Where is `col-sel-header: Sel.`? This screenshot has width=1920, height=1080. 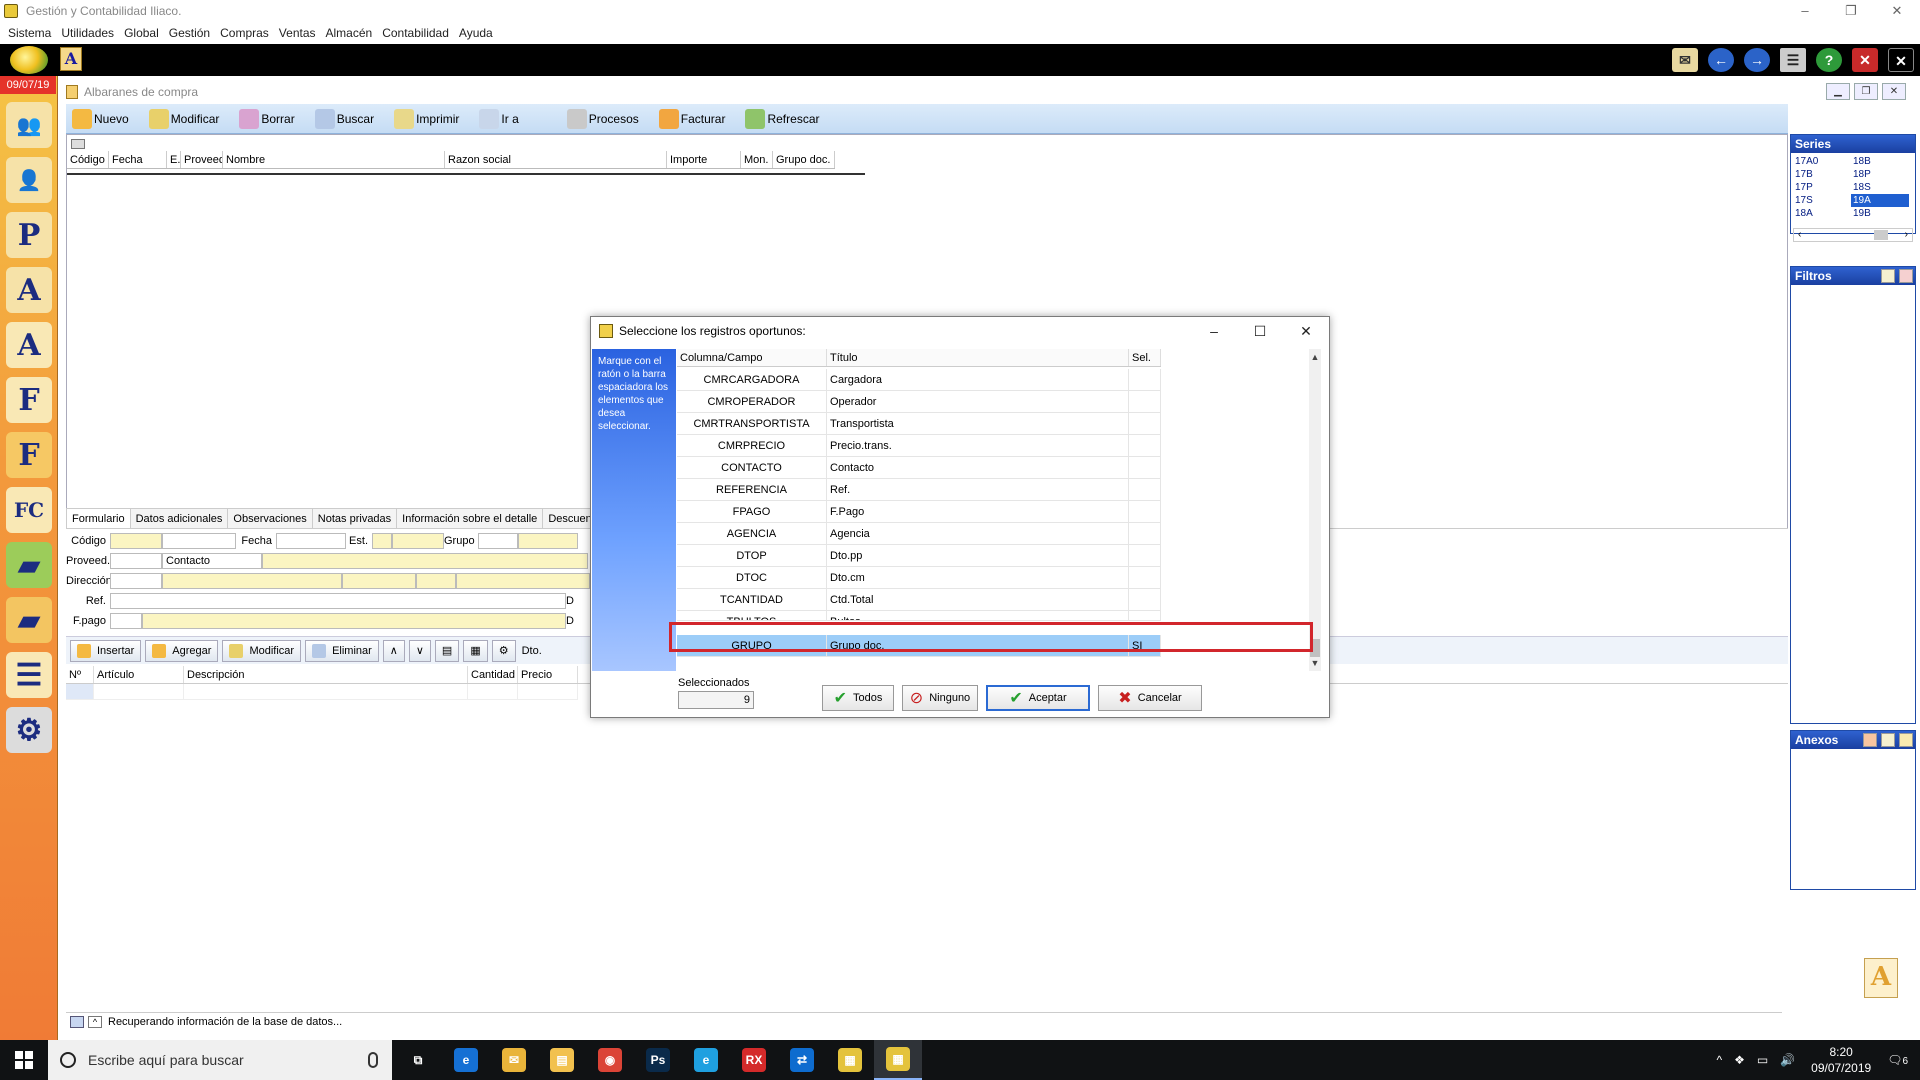 col-sel-header: Sel. is located at coordinates (1145, 357).